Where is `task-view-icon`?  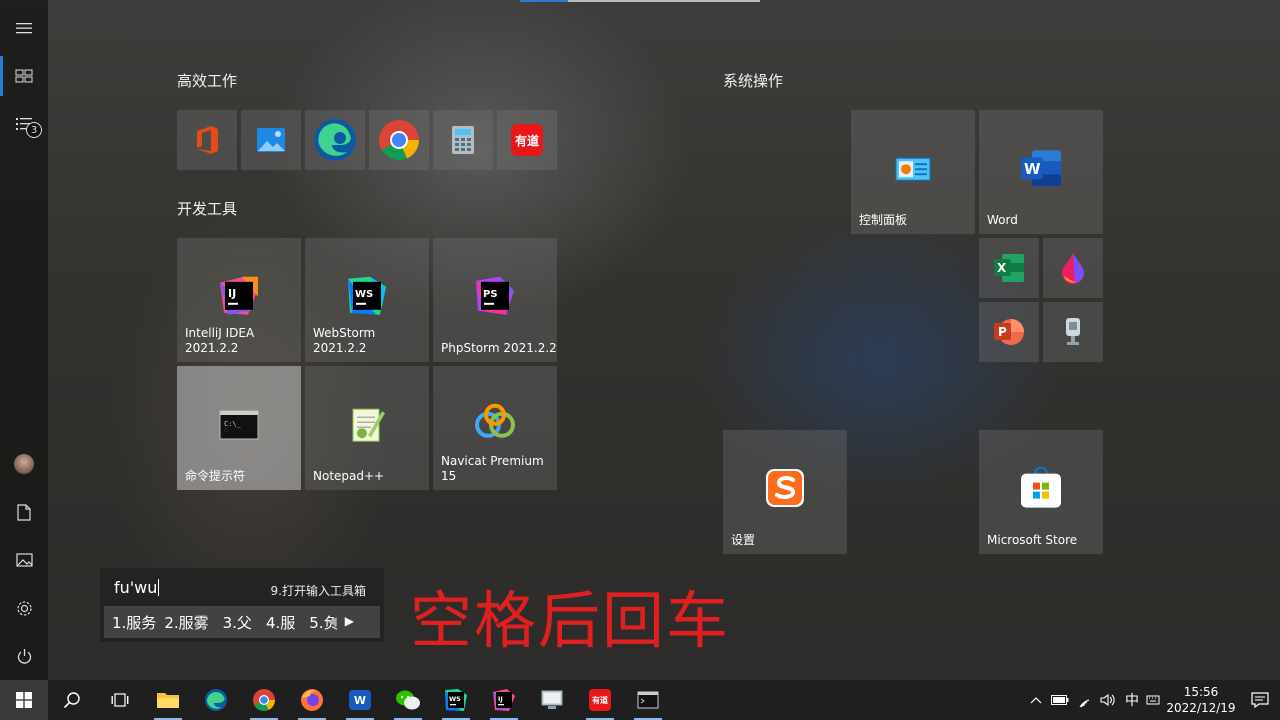 task-view-icon is located at coordinates (120, 700).